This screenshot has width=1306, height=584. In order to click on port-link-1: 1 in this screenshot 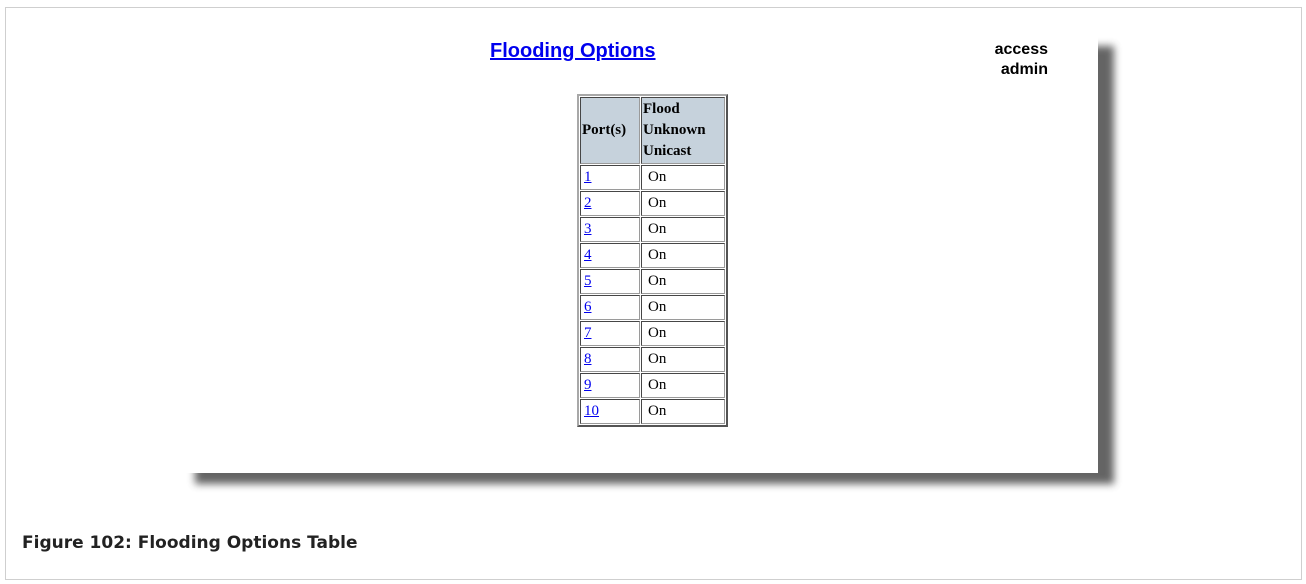, I will do `click(588, 177)`.